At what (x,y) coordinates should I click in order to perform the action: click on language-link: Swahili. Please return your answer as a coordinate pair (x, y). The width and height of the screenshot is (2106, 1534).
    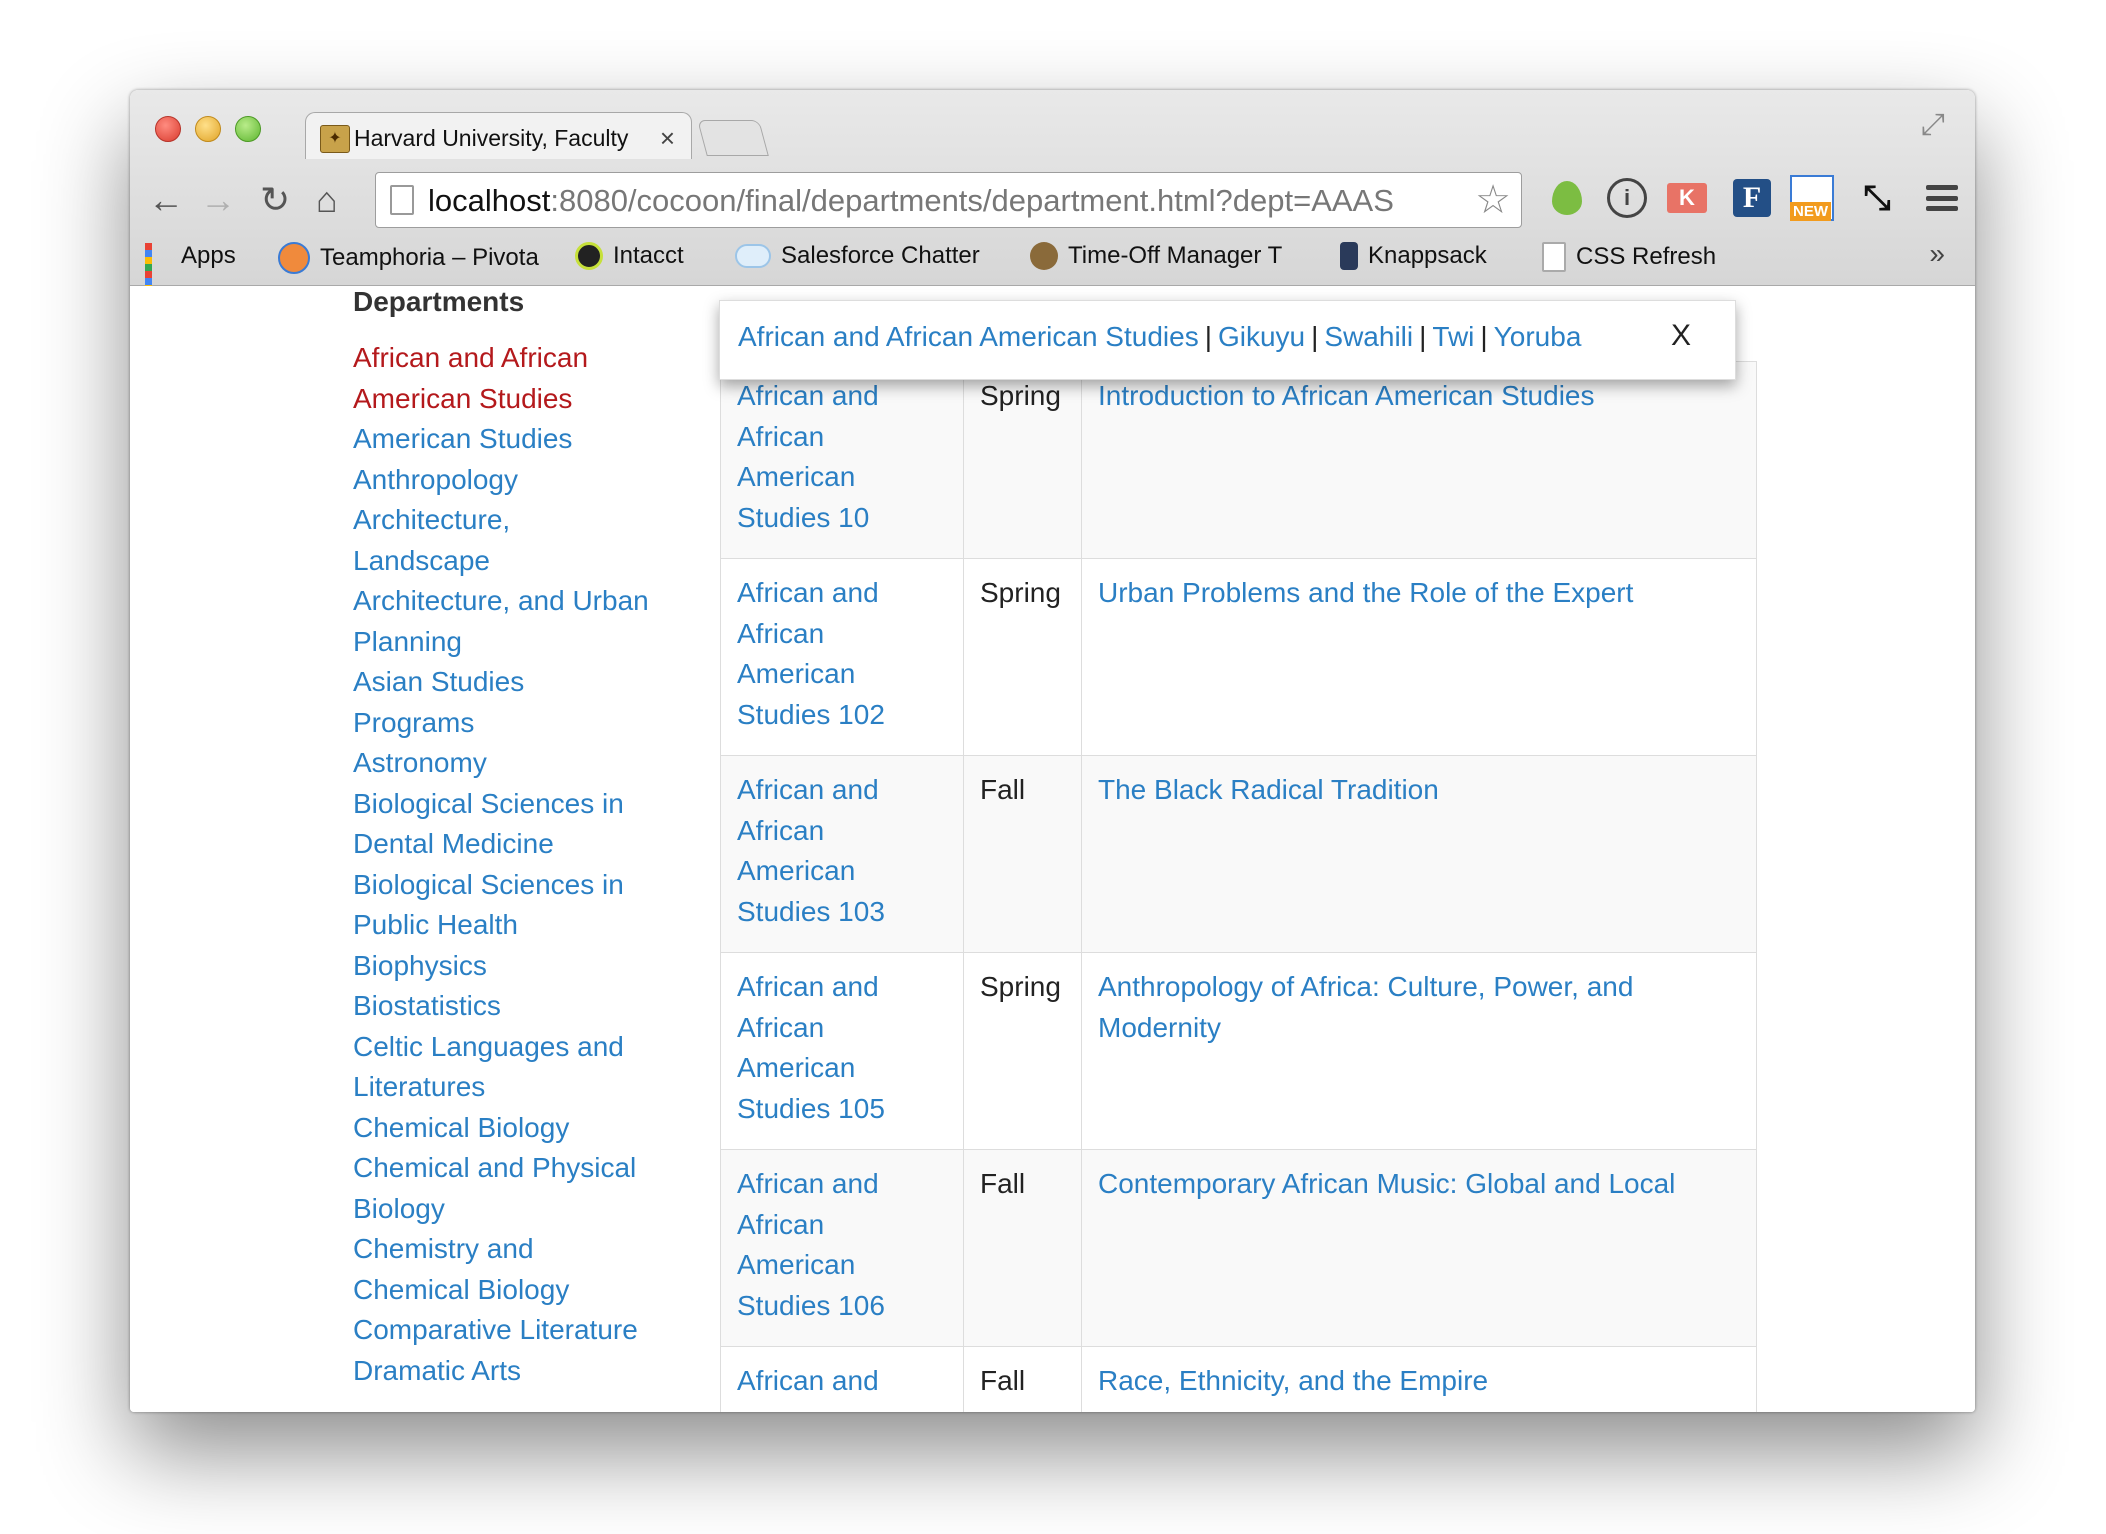
    Looking at the image, I should click on (1368, 336).